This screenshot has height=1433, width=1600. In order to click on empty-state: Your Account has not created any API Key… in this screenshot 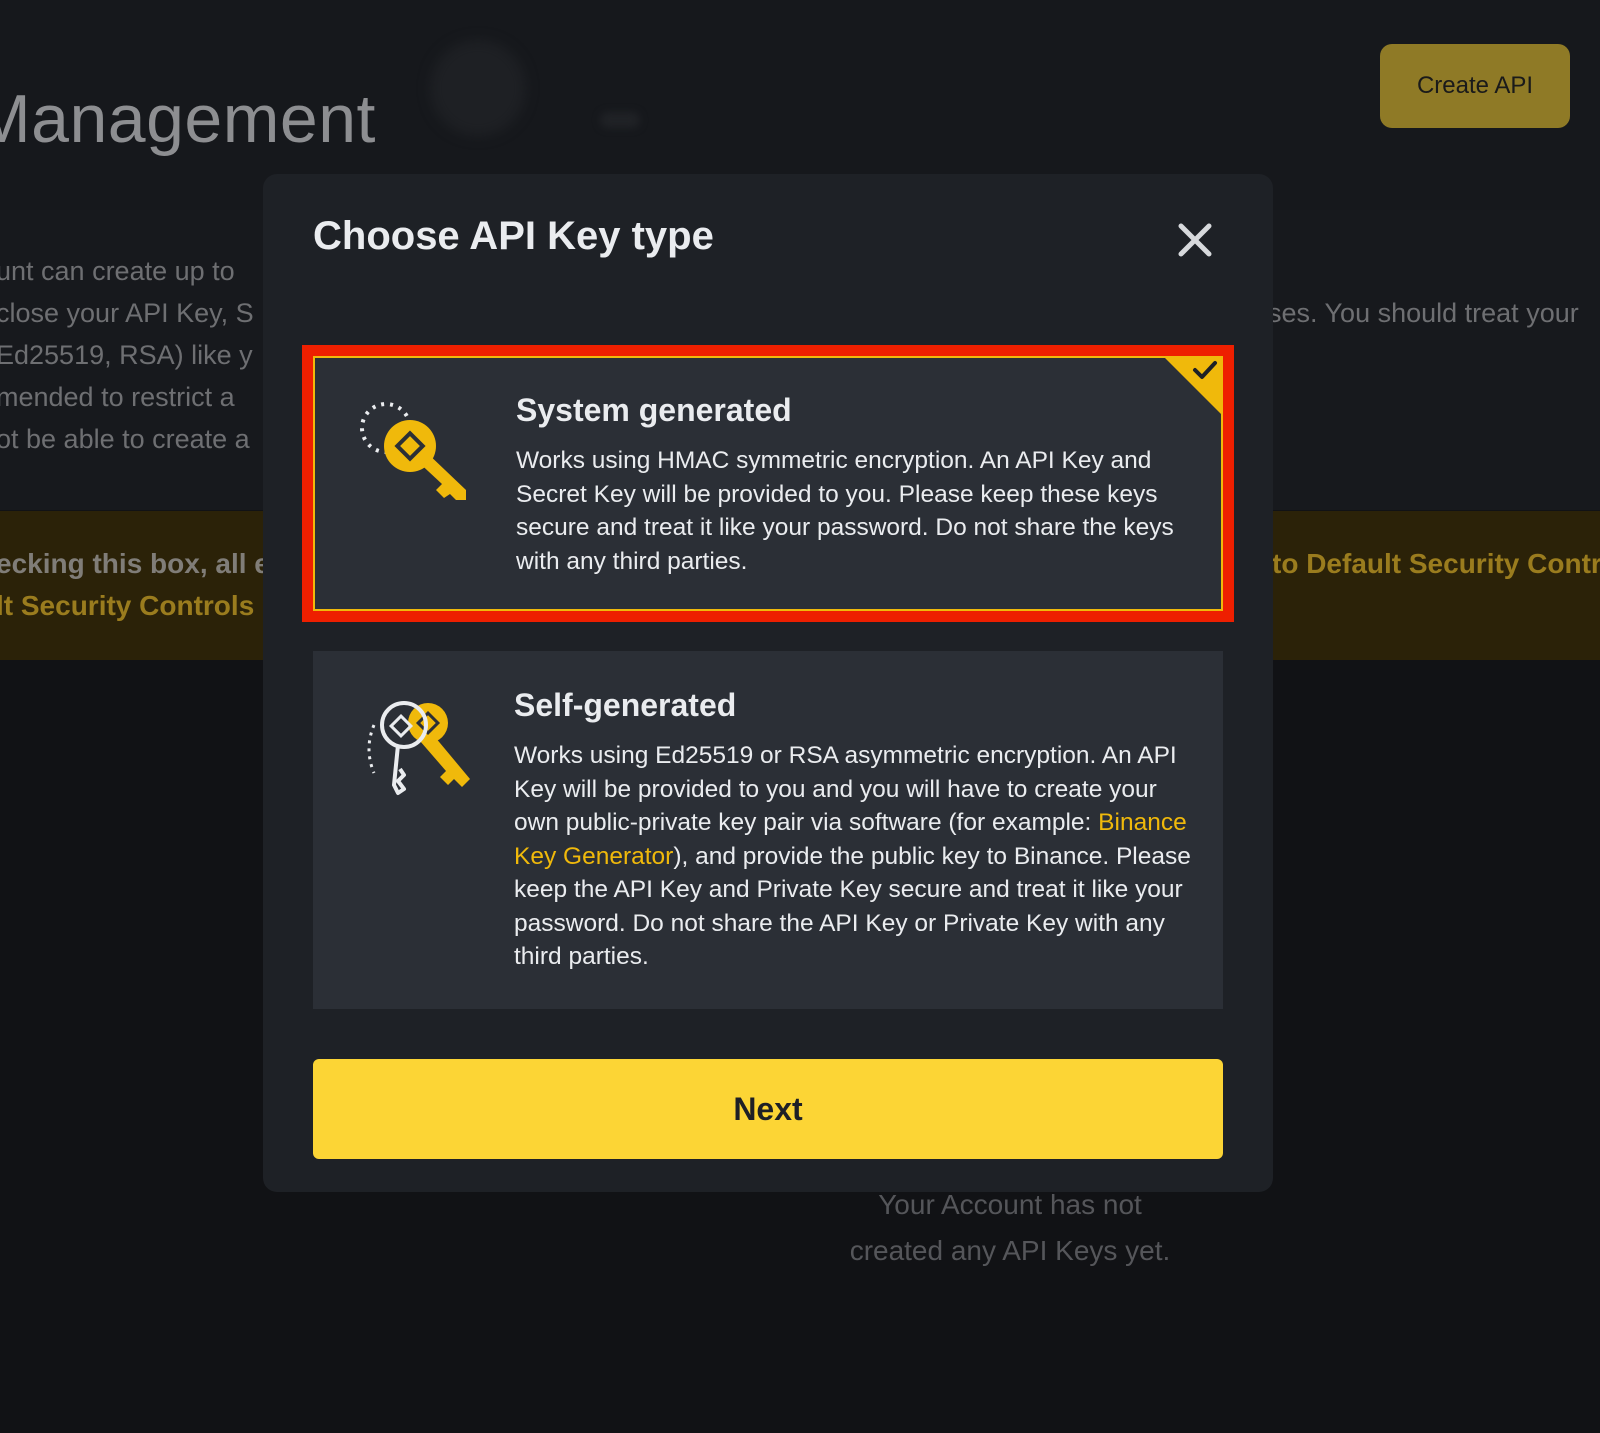, I will do `click(1010, 1228)`.